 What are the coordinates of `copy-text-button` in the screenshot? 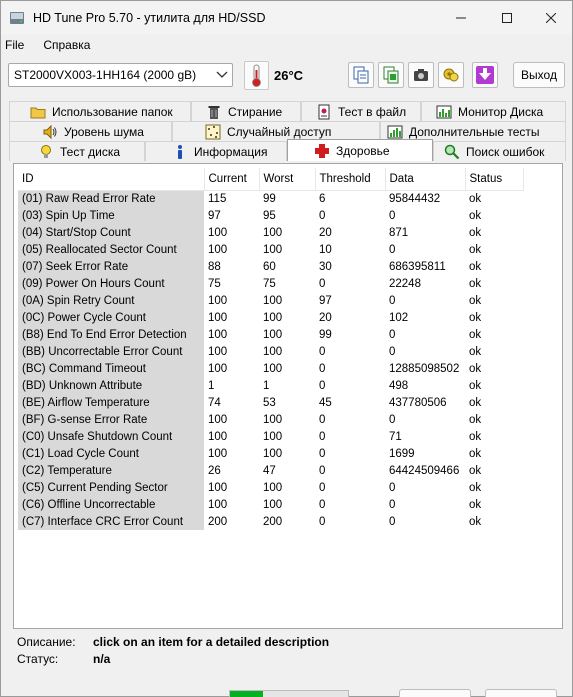 It's located at (361, 75).